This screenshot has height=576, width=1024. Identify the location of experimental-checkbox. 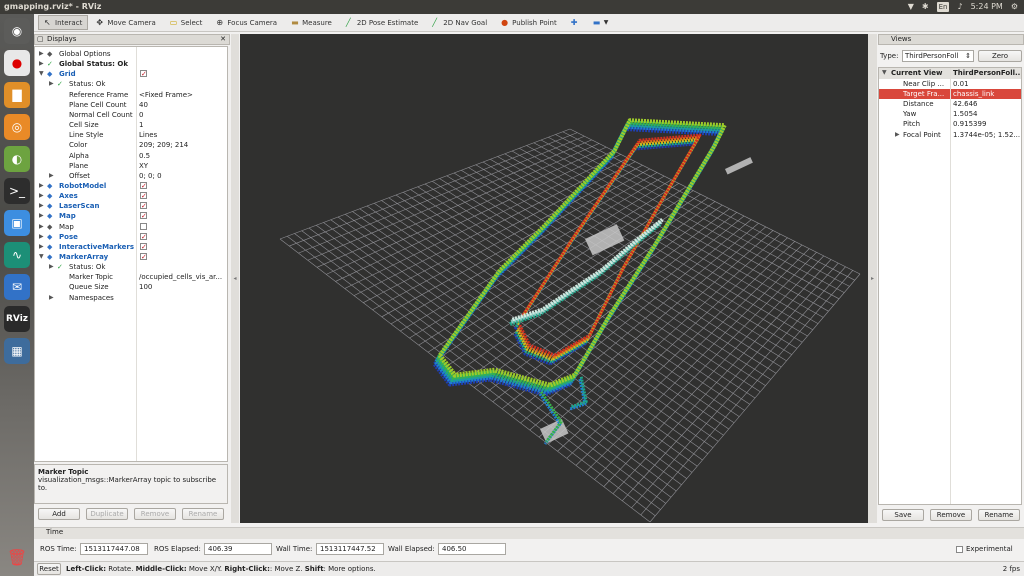
(959, 549).